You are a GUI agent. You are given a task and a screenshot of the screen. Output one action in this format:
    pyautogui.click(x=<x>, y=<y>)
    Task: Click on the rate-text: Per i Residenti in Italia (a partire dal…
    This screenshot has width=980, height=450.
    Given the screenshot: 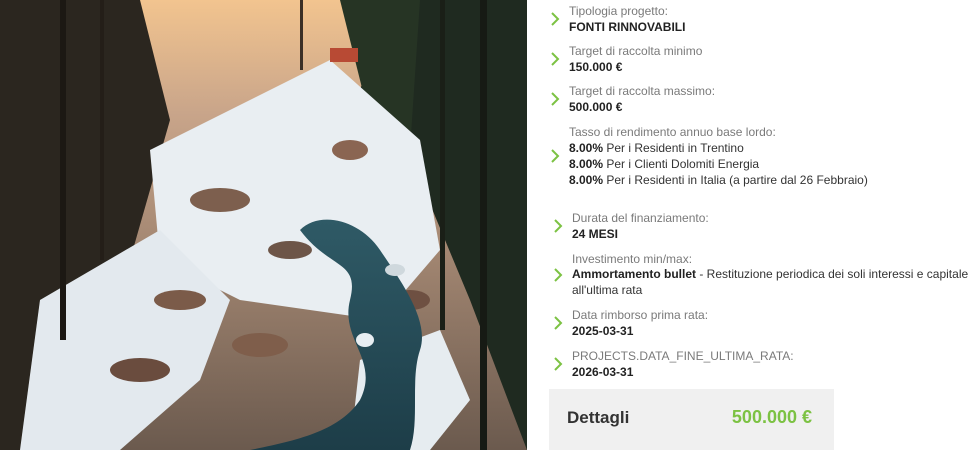 What is the action you would take?
    pyautogui.click(x=735, y=180)
    